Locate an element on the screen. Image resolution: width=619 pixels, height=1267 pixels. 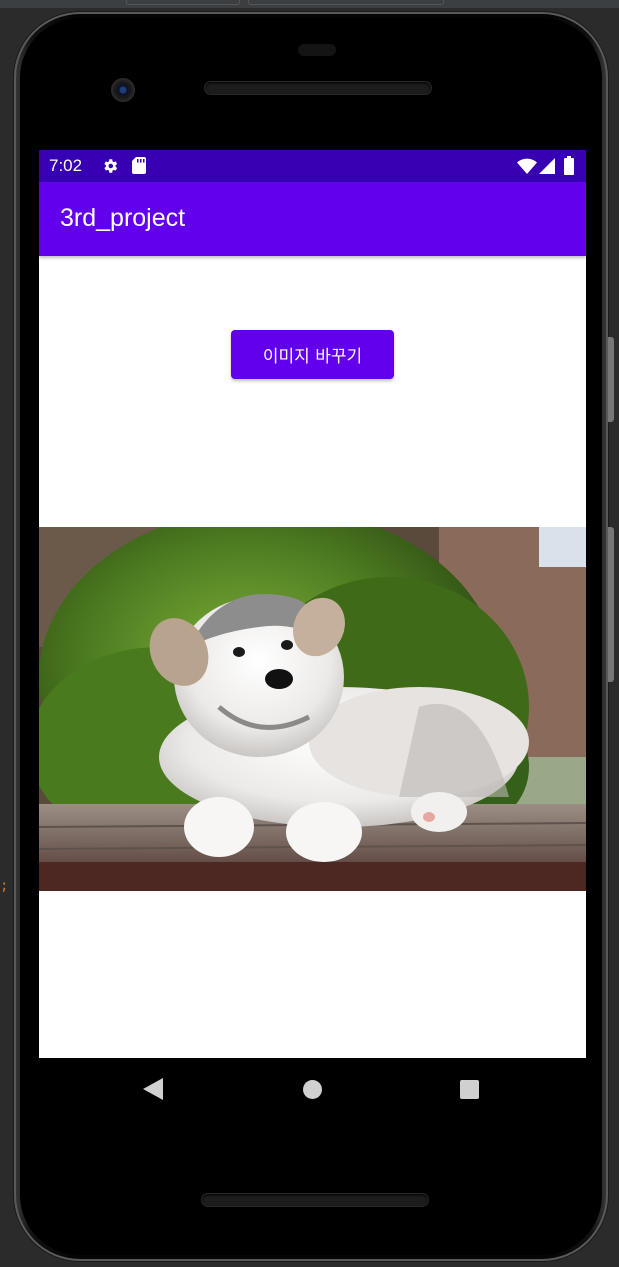
front-camera is located at coordinates (123, 90).